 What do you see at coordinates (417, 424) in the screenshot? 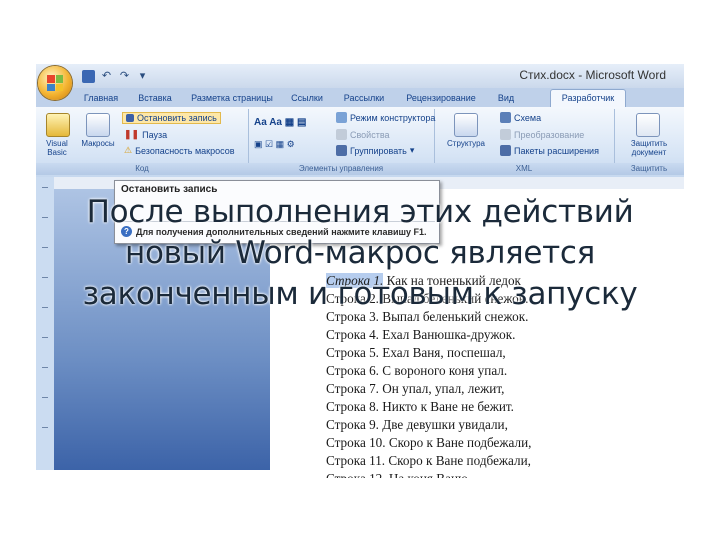
I see `text-line: Строка 9. Две девушки увидали,` at bounding box center [417, 424].